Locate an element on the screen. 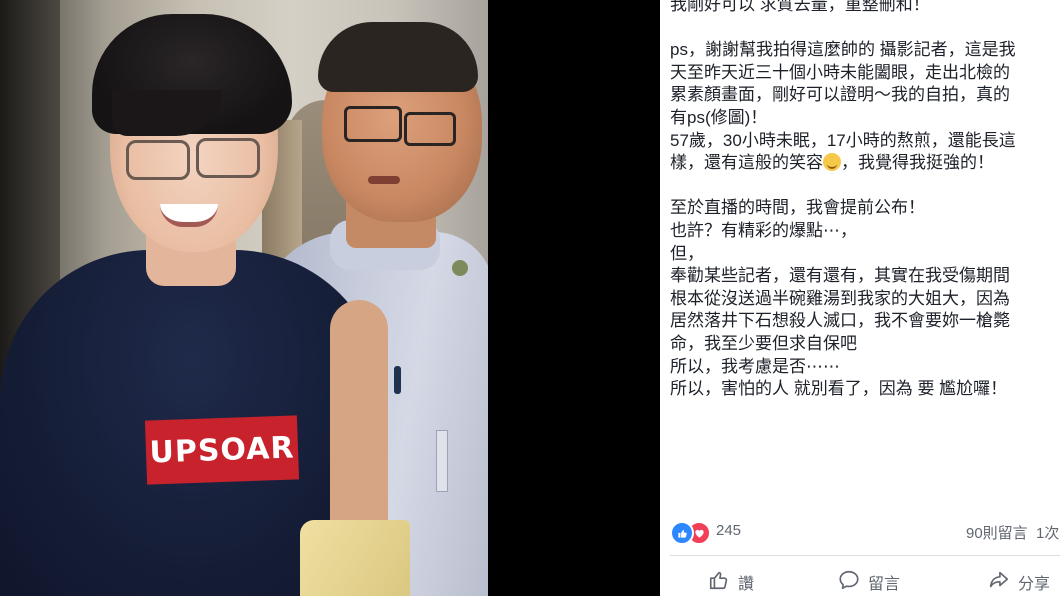 The height and width of the screenshot is (596, 1060). smile-emoji-icon is located at coordinates (832, 162).